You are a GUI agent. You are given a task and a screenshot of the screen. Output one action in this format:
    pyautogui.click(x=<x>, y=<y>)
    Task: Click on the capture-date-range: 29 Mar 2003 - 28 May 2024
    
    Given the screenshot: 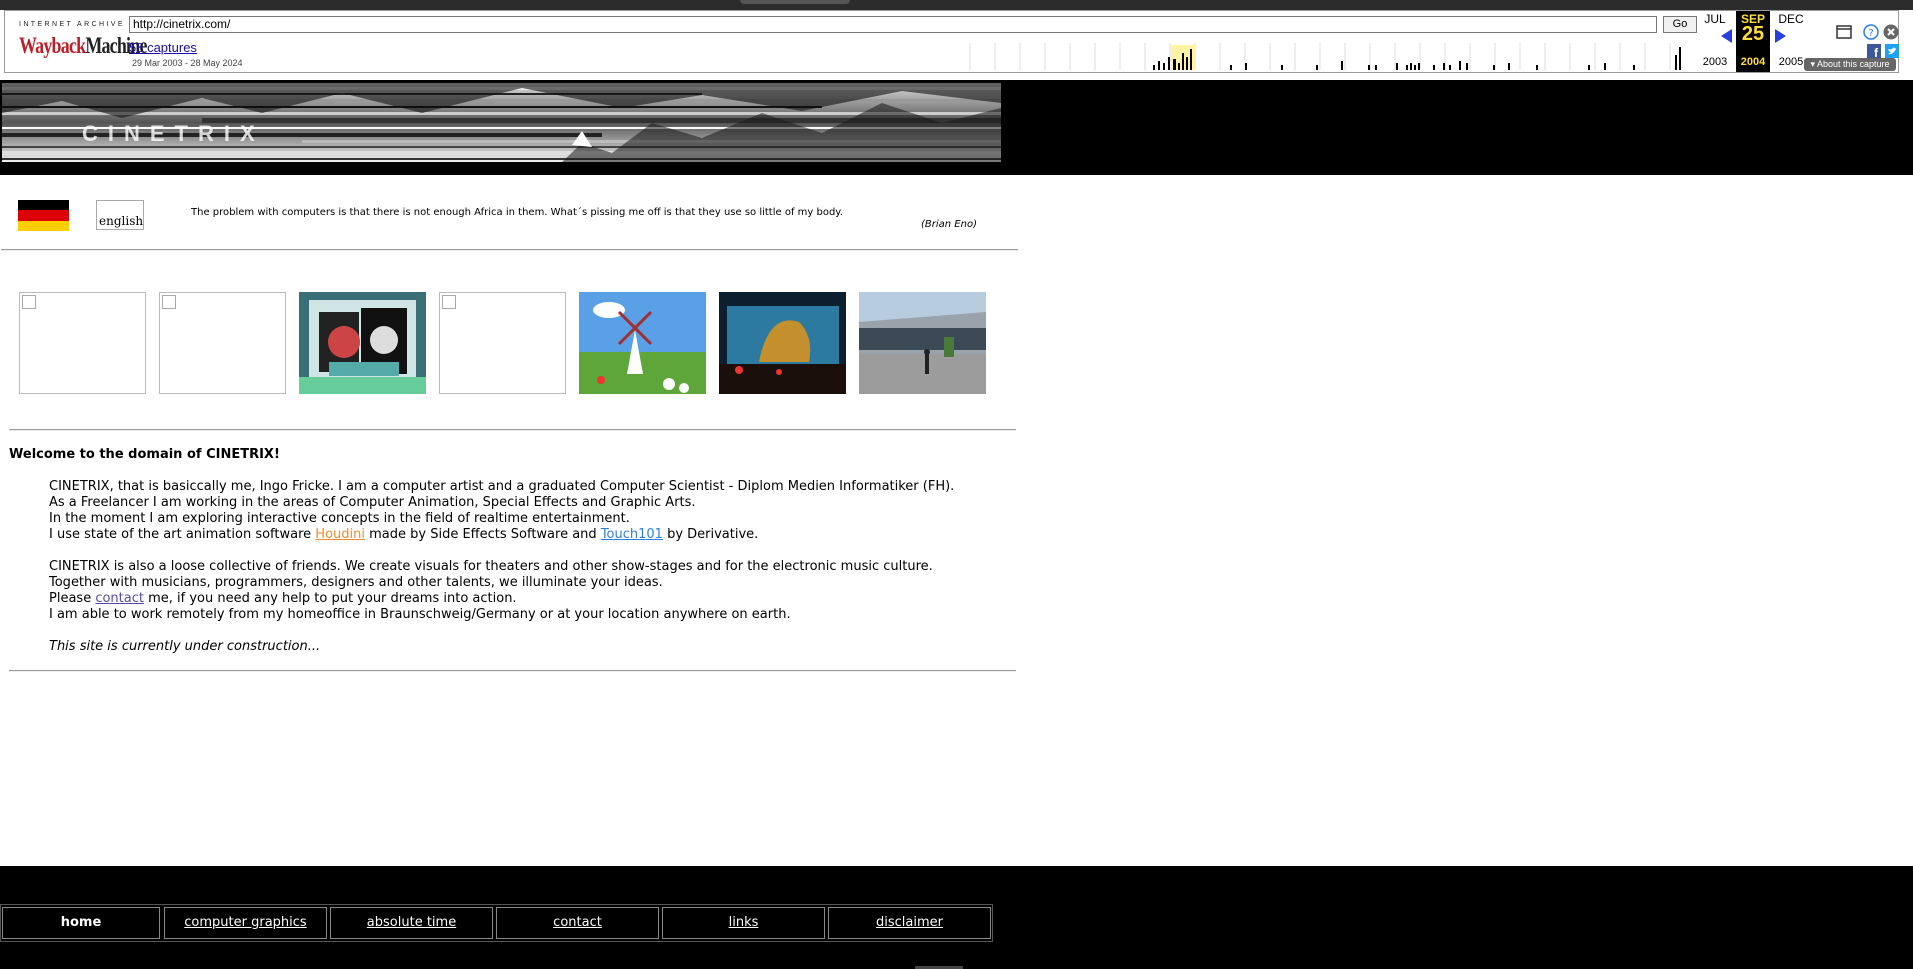 What is the action you would take?
    pyautogui.click(x=187, y=63)
    